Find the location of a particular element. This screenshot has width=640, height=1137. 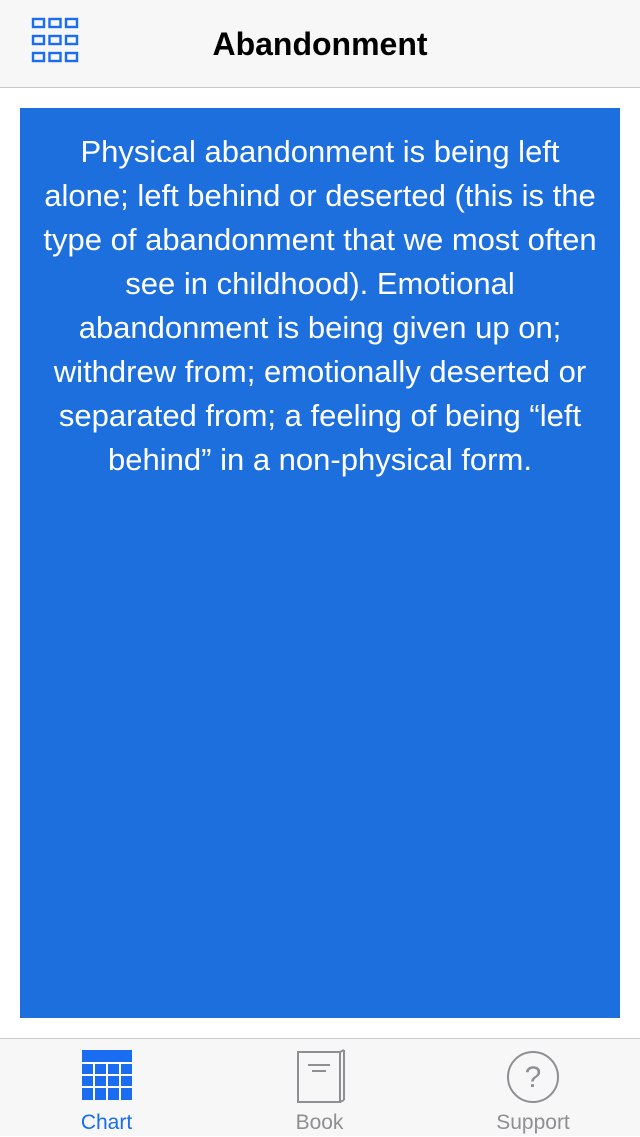

tab-book-label: Book is located at coordinates (319, 1122).